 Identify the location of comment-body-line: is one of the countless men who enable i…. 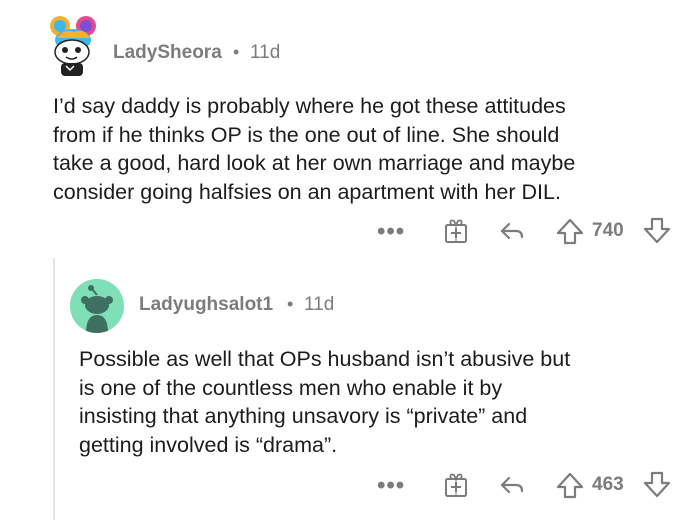
(291, 387).